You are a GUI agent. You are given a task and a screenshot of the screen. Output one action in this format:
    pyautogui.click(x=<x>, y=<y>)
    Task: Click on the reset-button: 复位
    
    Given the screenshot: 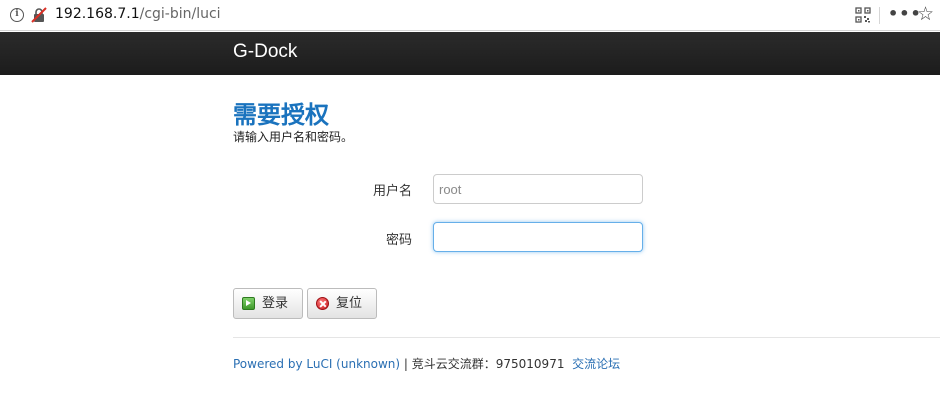 What is the action you would take?
    pyautogui.click(x=342, y=303)
    